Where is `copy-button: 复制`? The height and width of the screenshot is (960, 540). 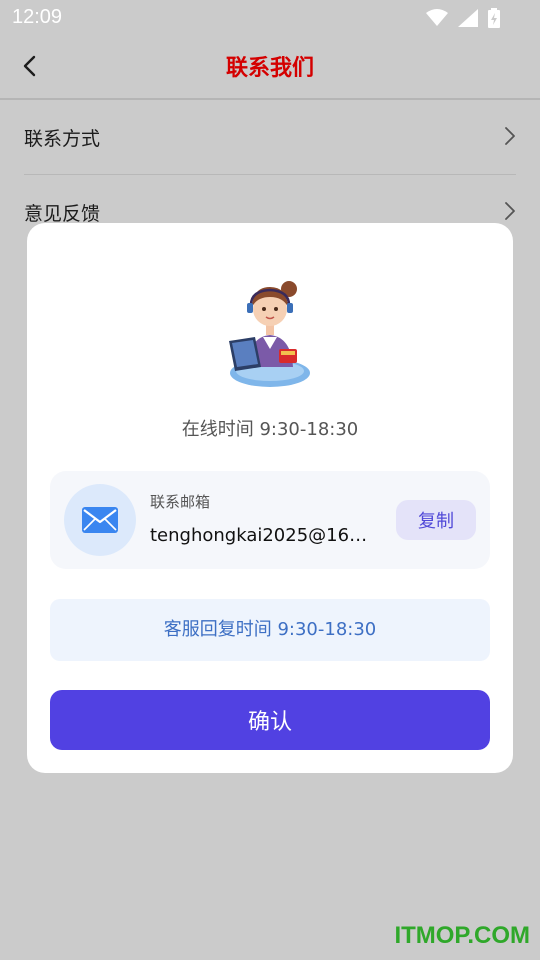
copy-button: 复制 is located at coordinates (436, 520).